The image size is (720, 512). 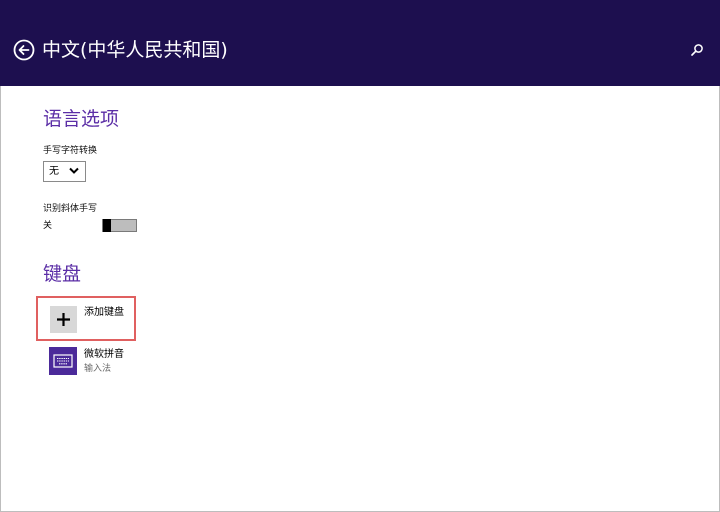 I want to click on search-icon, so click(x=697, y=50).